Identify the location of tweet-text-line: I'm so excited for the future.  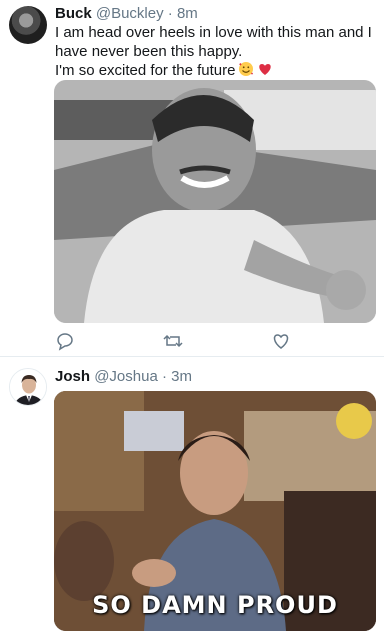
(216, 70).